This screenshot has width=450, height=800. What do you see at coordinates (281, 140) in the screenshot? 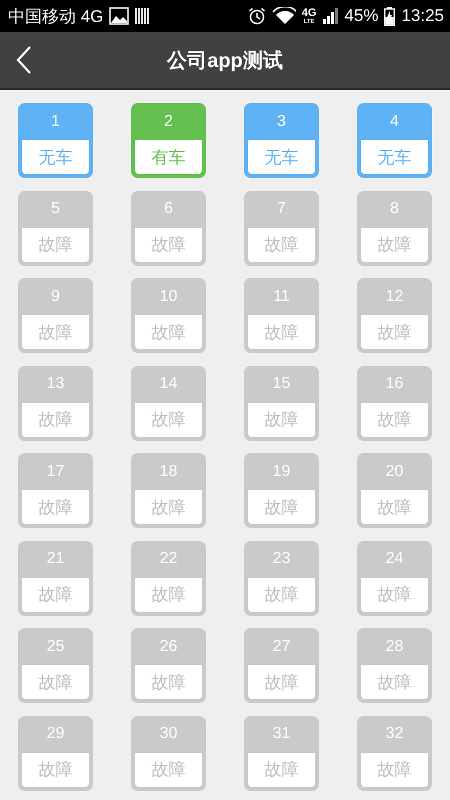
I see `parking-slot-button: 3 无车` at bounding box center [281, 140].